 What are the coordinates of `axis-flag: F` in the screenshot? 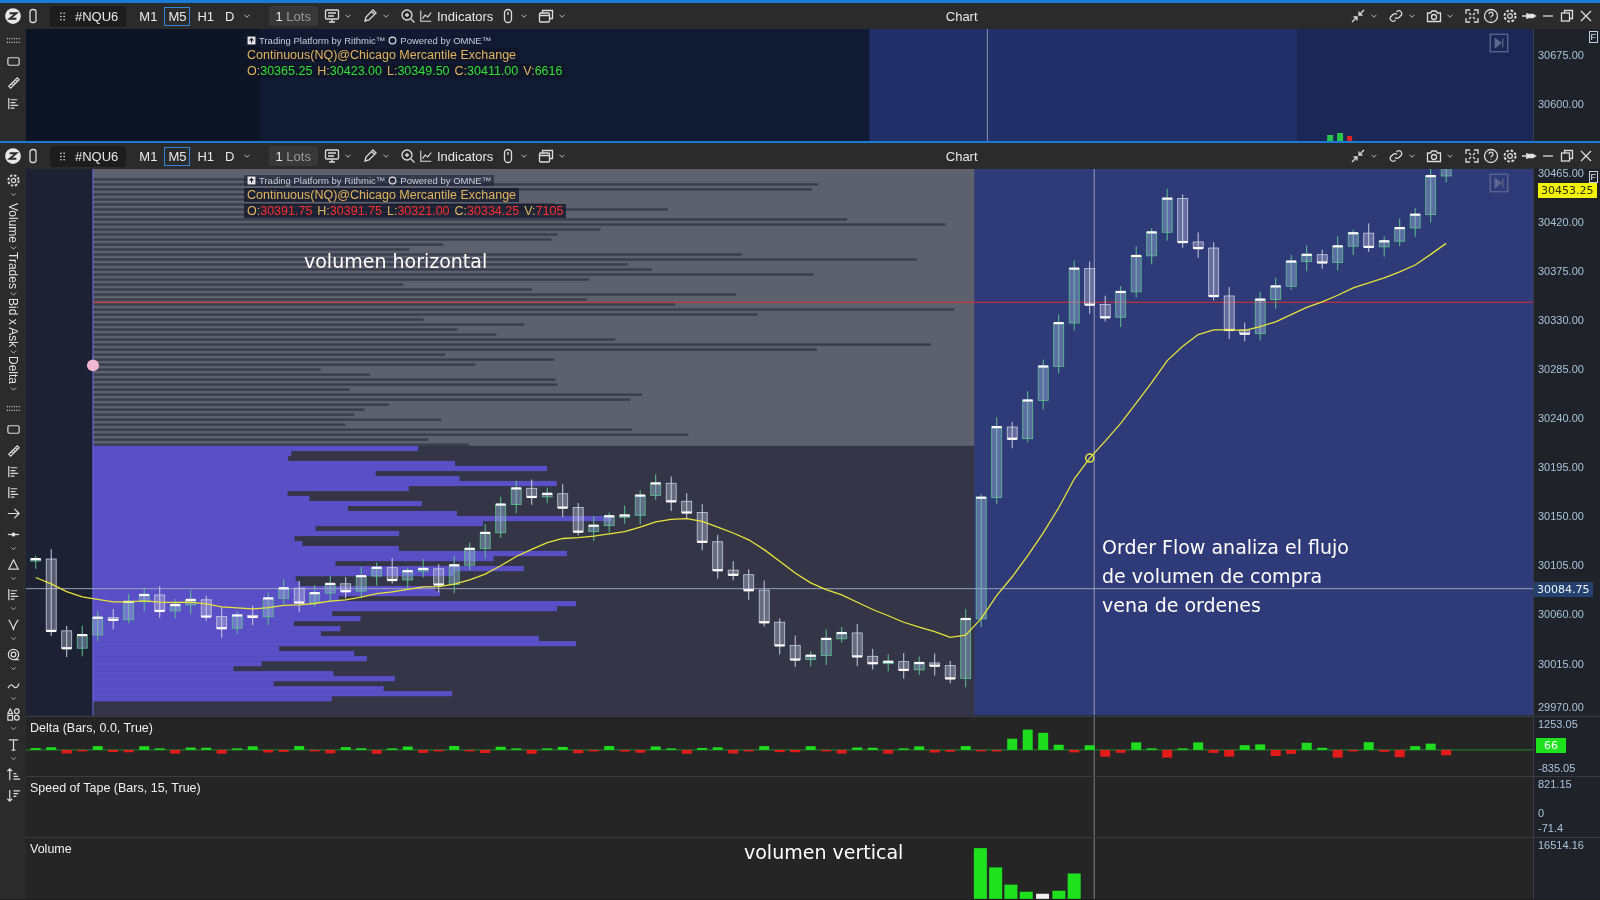 It's located at (1593, 37).